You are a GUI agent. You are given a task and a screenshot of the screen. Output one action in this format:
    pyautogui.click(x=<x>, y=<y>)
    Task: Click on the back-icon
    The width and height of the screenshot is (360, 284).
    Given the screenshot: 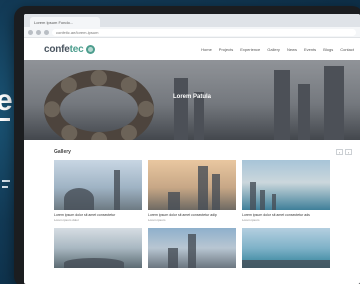 What is the action you would take?
    pyautogui.click(x=30, y=32)
    